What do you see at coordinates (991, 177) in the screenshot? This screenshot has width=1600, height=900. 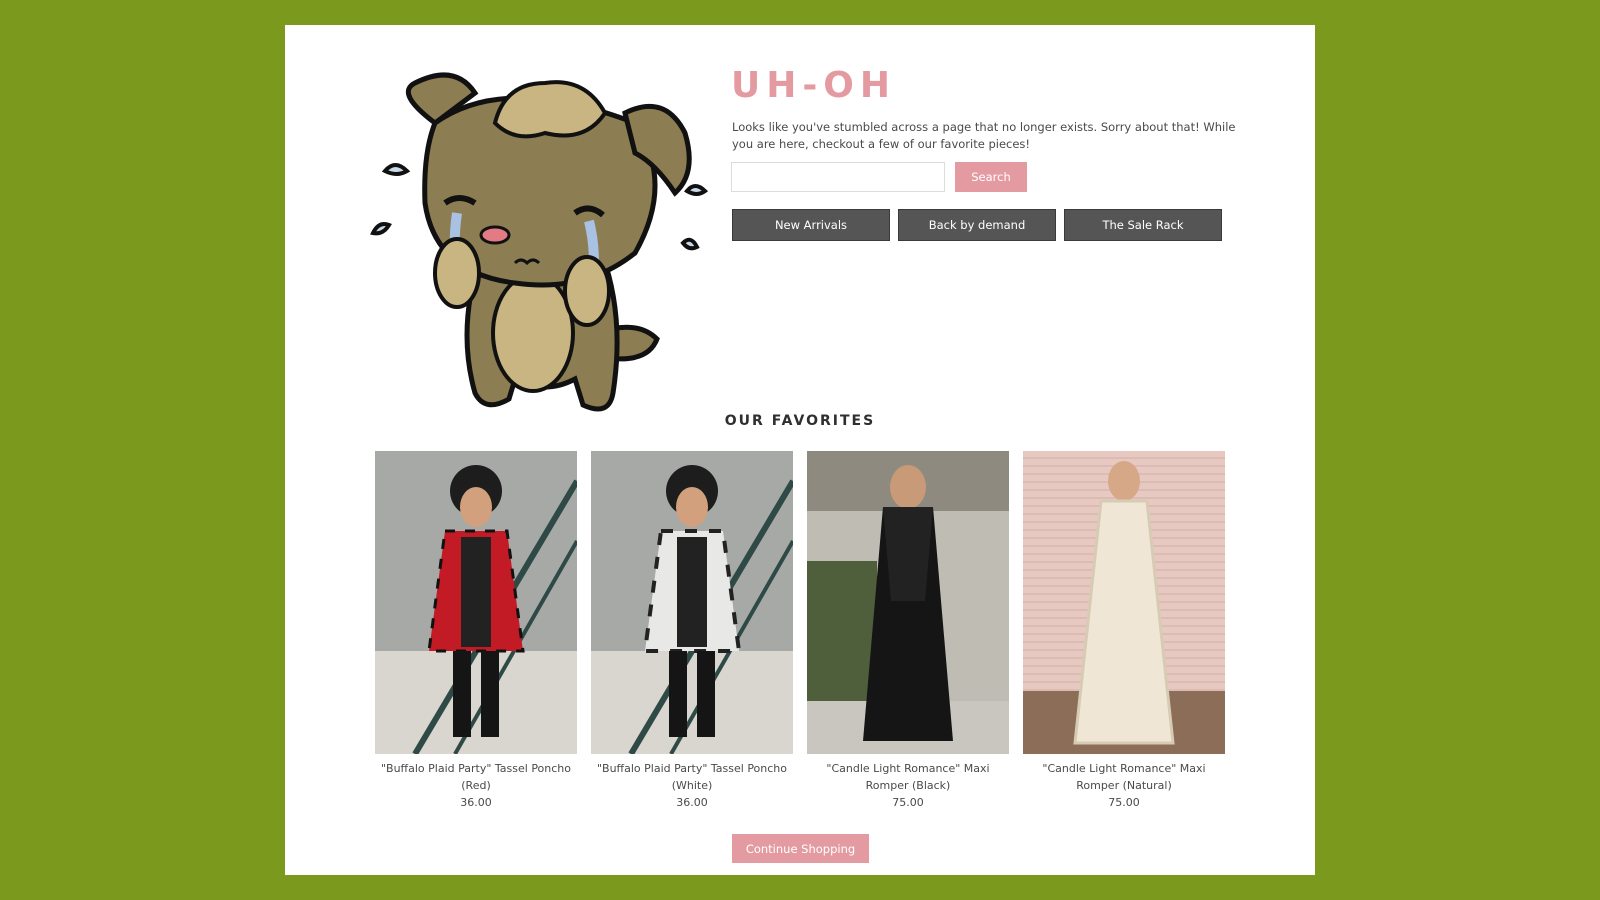 I see `search-button: Search` at bounding box center [991, 177].